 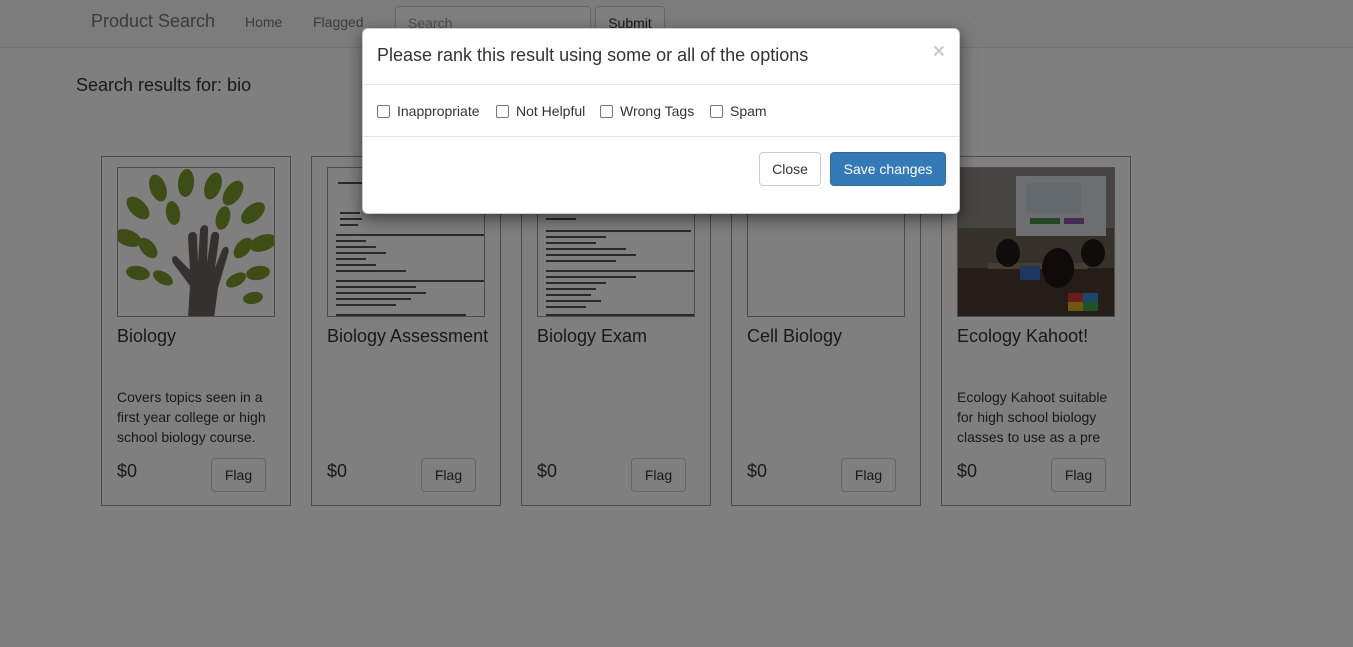 I want to click on option-label: Not Helpful, so click(x=550, y=111).